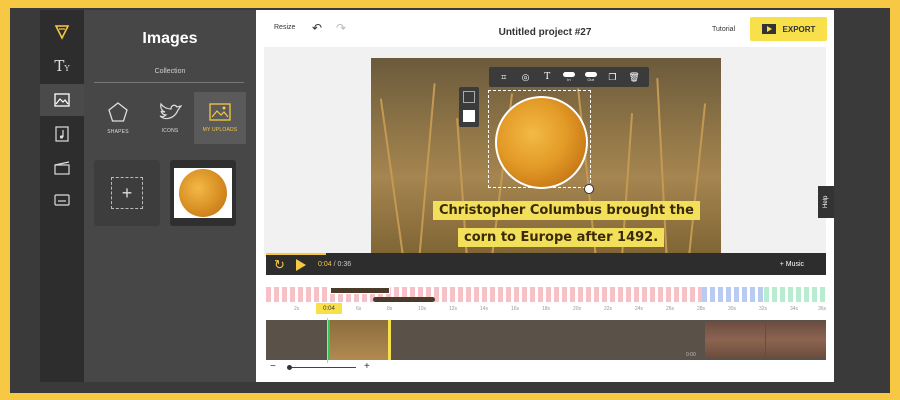  What do you see at coordinates (359, 340) in the screenshot?
I see `active-clip` at bounding box center [359, 340].